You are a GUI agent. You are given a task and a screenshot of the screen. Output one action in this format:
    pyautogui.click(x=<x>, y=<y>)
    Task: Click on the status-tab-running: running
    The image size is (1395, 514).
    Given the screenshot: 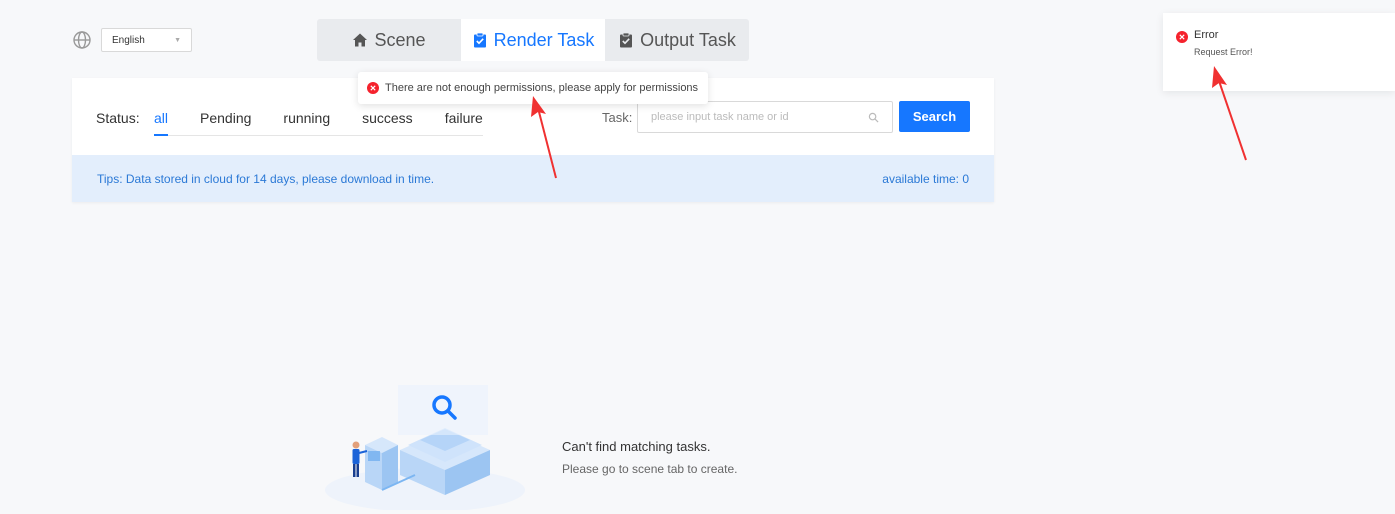 What is the action you would take?
    pyautogui.click(x=306, y=120)
    